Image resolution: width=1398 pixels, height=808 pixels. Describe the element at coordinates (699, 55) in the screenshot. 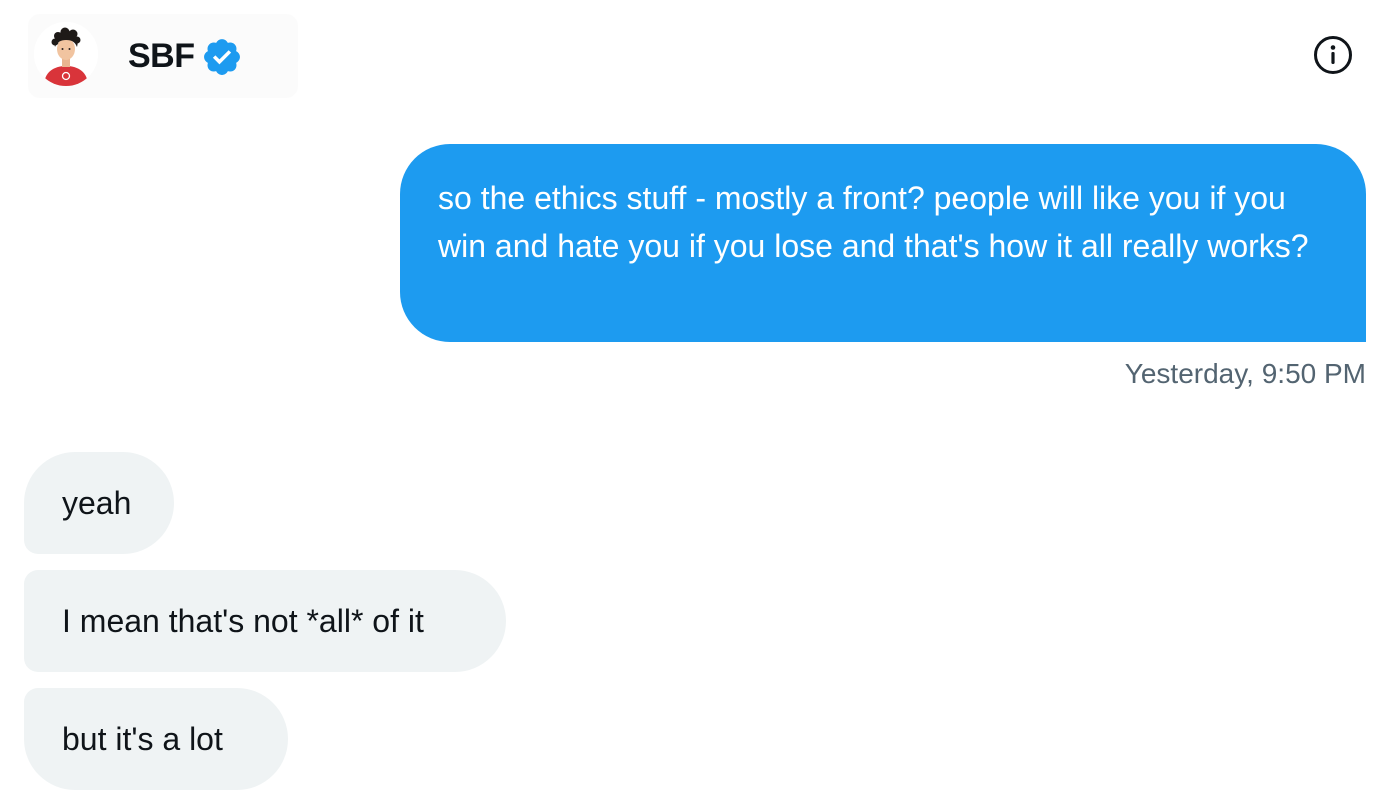

I see `conversation-header: SBF` at that location.